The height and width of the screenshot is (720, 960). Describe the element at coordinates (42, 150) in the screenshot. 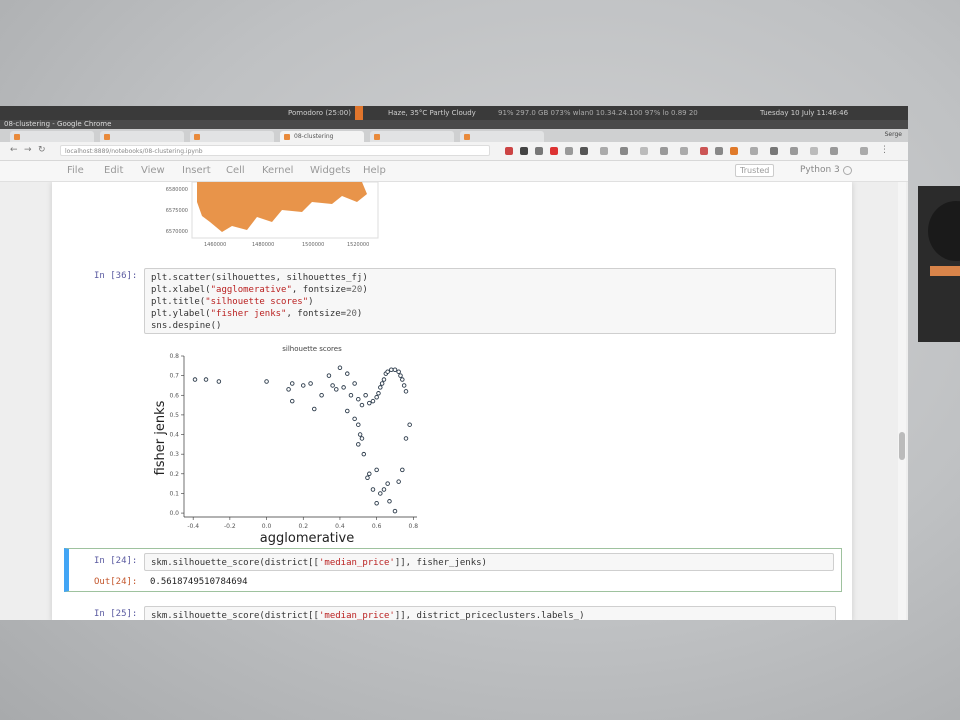

I see `reload-icon: ↻` at that location.